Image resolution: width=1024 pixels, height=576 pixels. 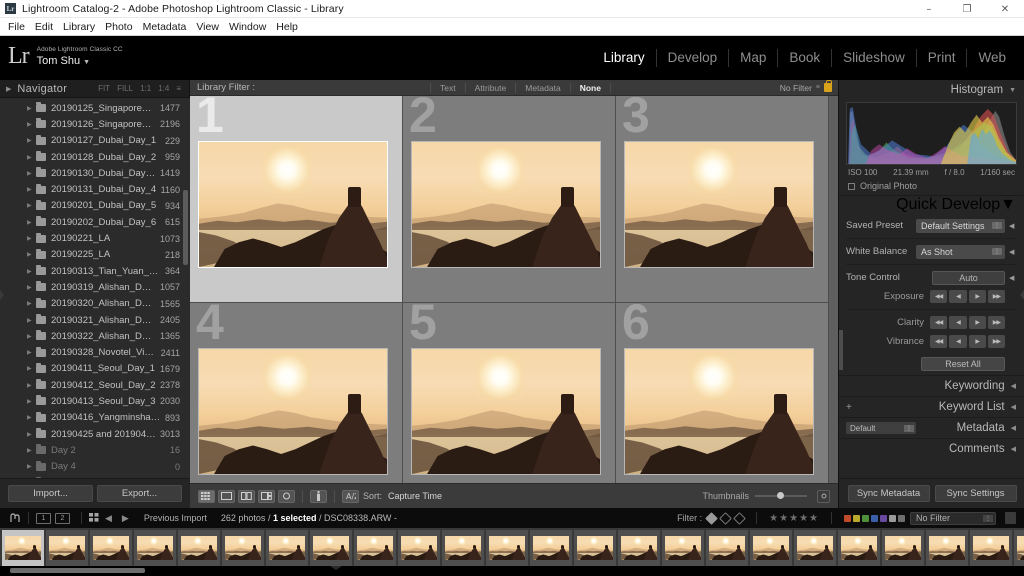 I want to click on filmstrip-grip-icon, so click(x=14, y=518).